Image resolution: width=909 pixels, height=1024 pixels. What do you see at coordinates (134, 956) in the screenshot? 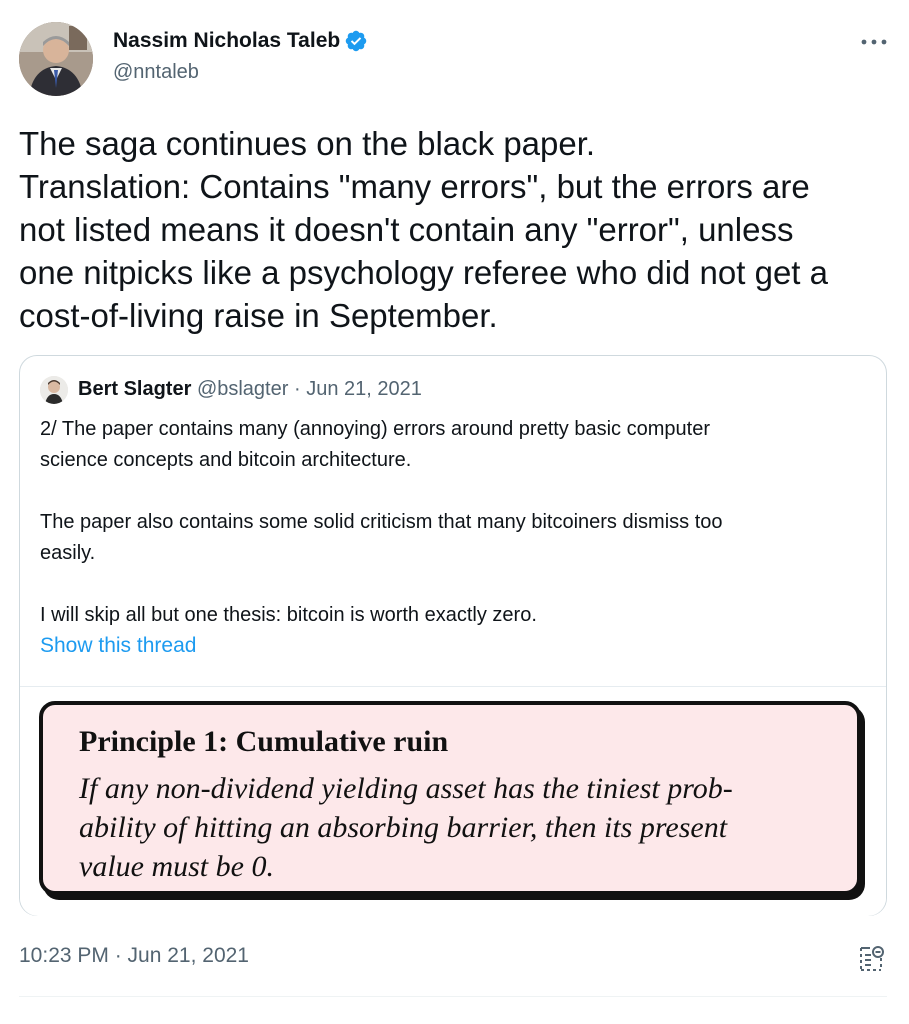
I see `tweet-timestamp: 10:23 PM · Jun 21, 2021` at bounding box center [134, 956].